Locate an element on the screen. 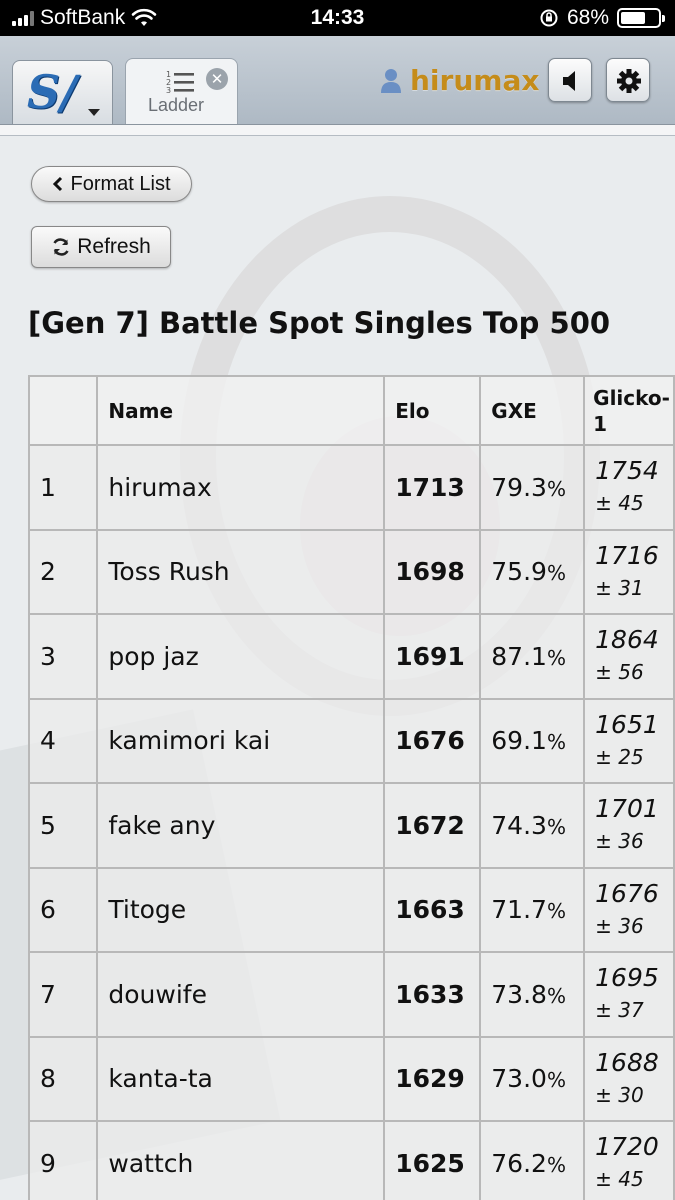 The width and height of the screenshot is (675, 1200). table-row: 5 fake any 1672 74.3% 1701 ± 36 is located at coordinates (351, 825).